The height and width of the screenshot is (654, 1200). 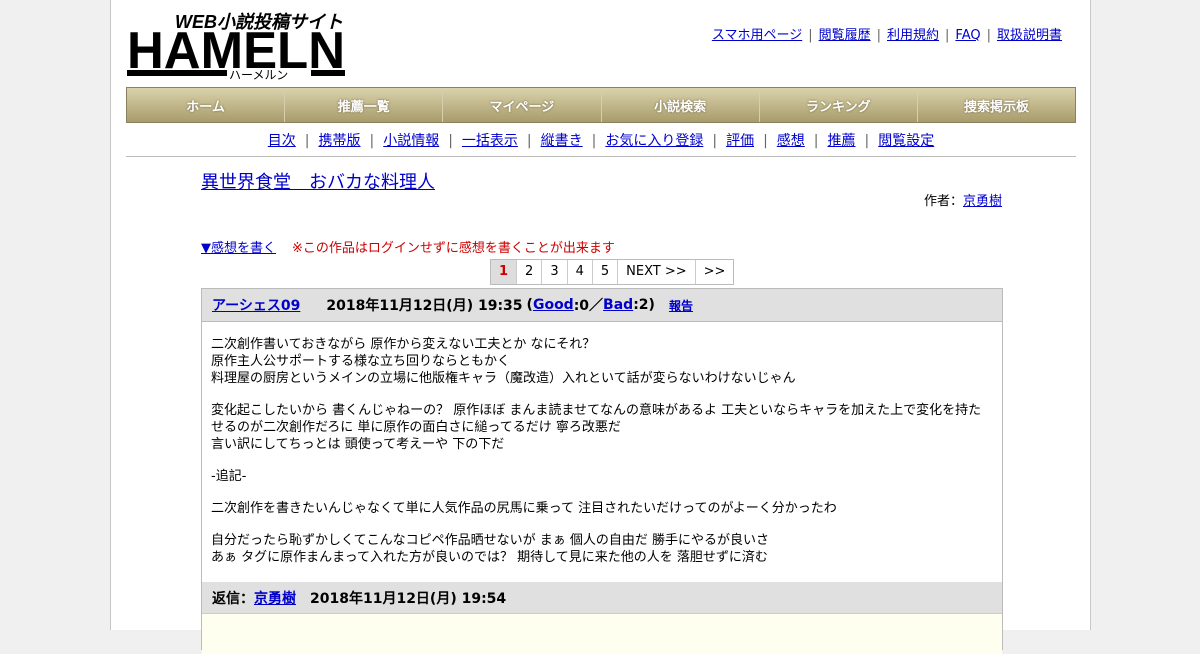 What do you see at coordinates (943, 201) in the screenshot?
I see `author-label: 作者：` at bounding box center [943, 201].